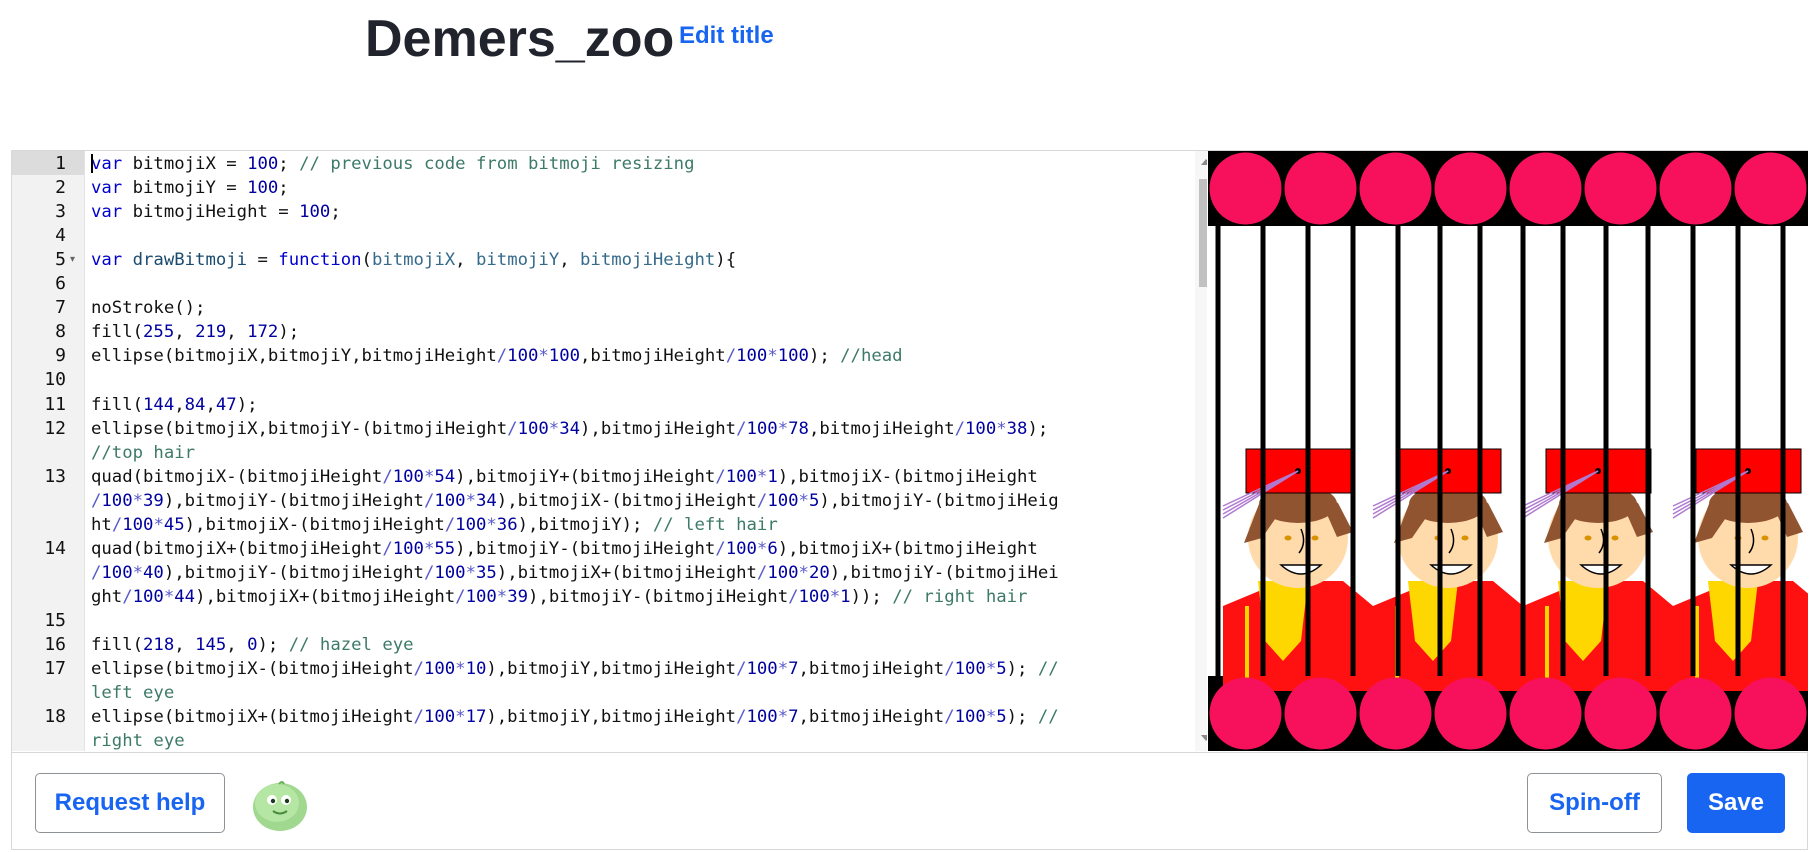 The width and height of the screenshot is (1820, 852). I want to click on fold-arrow-icon: ▾, so click(72, 260).